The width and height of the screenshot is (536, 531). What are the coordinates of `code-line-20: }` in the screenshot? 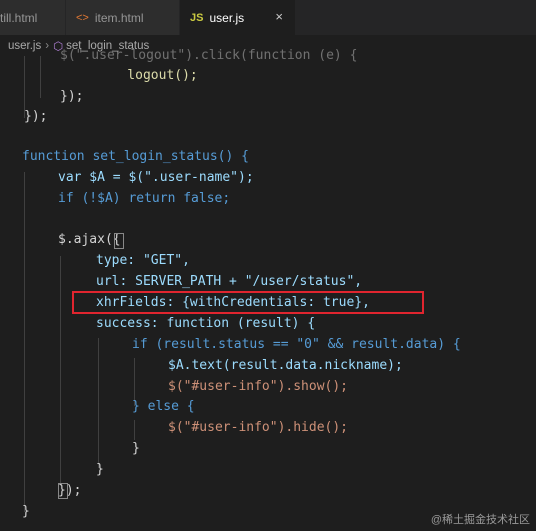 It's located at (136, 448).